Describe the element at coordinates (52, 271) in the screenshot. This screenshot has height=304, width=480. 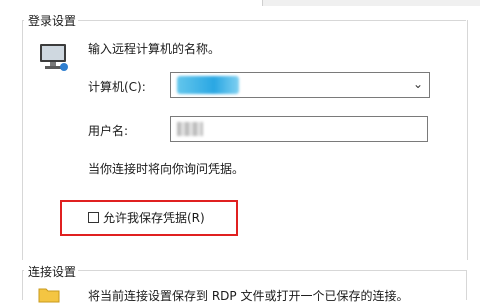
I see `connection-settings-title: 连接设置` at that location.